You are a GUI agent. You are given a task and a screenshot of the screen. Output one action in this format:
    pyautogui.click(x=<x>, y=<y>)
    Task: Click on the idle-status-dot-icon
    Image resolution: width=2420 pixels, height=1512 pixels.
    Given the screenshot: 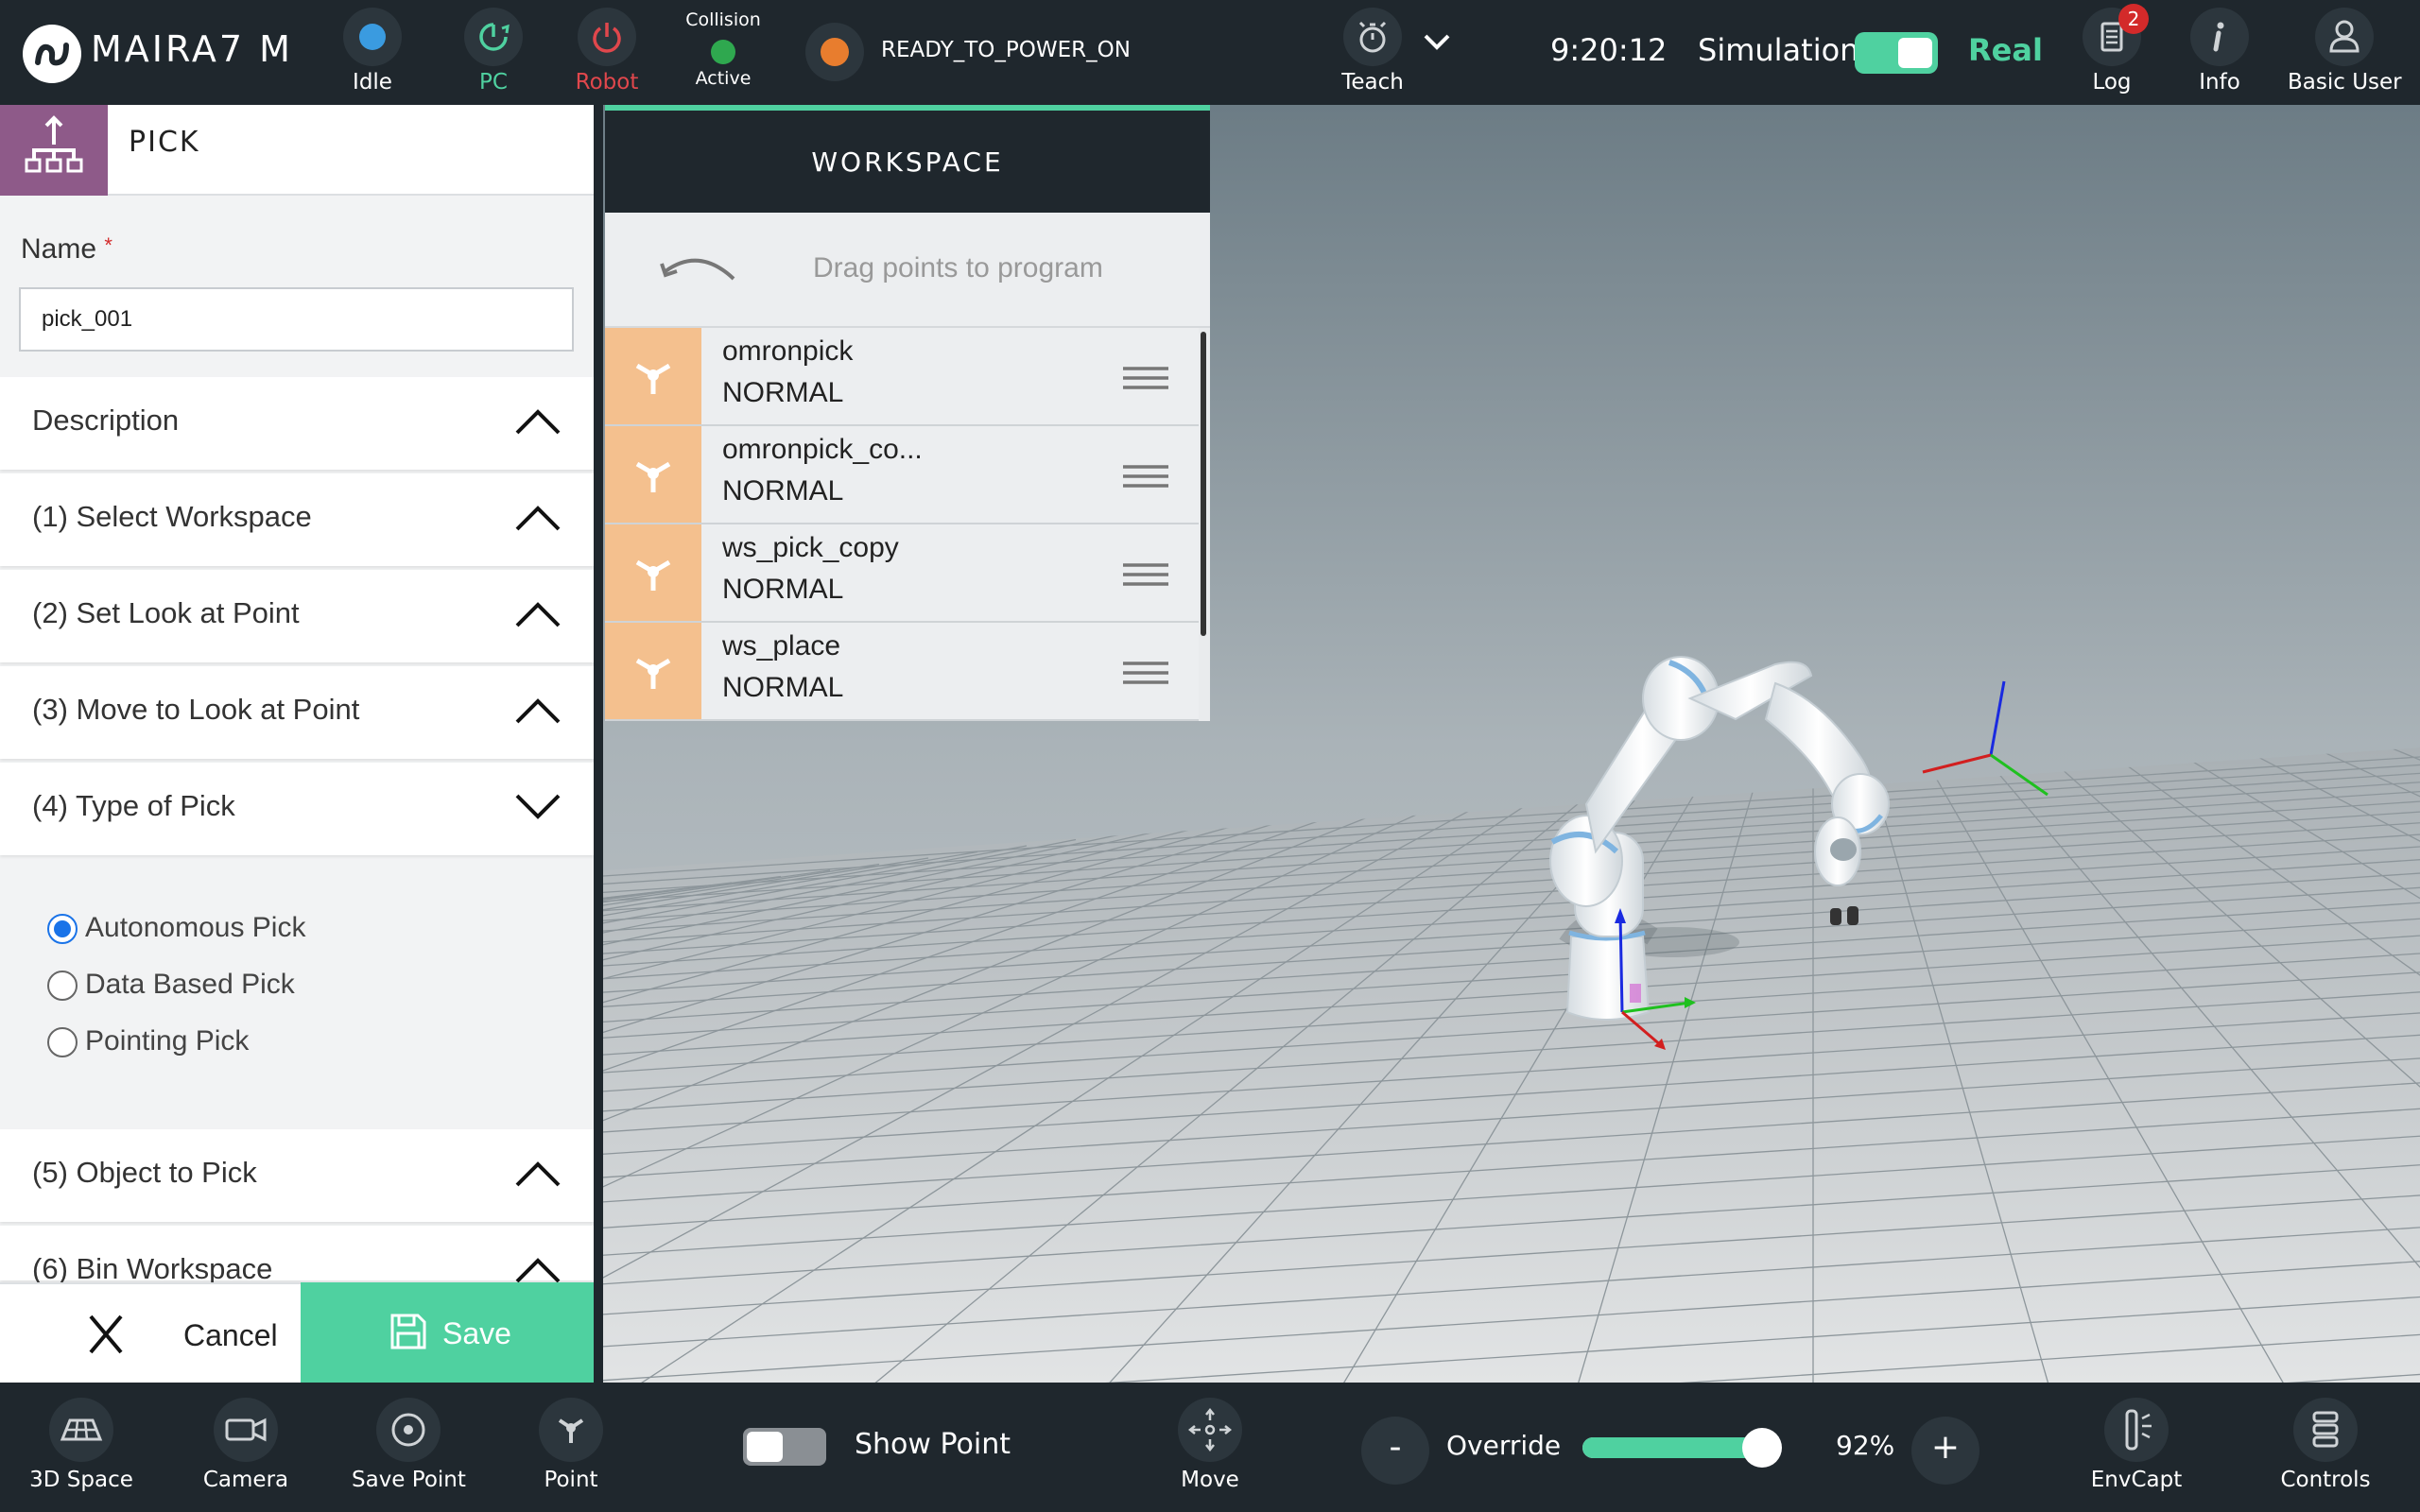 What is the action you would take?
    pyautogui.click(x=373, y=37)
    